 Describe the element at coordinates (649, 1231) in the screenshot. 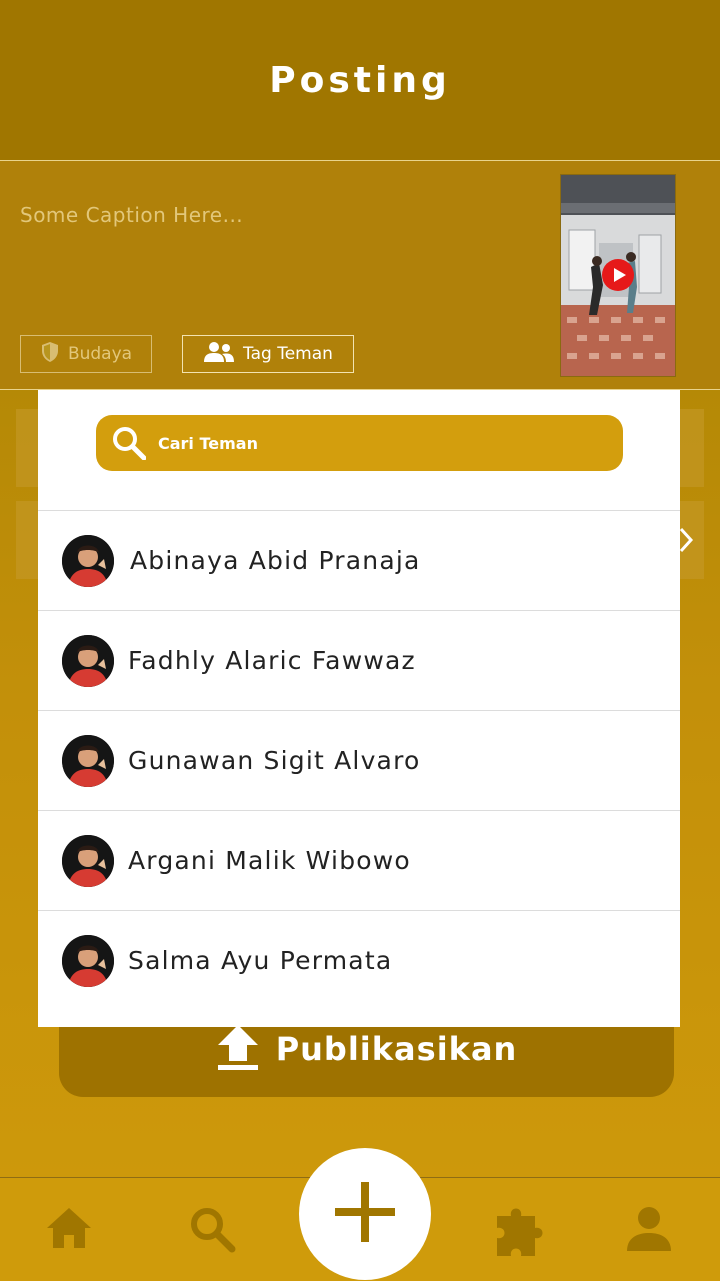

I see `profile-icon` at that location.